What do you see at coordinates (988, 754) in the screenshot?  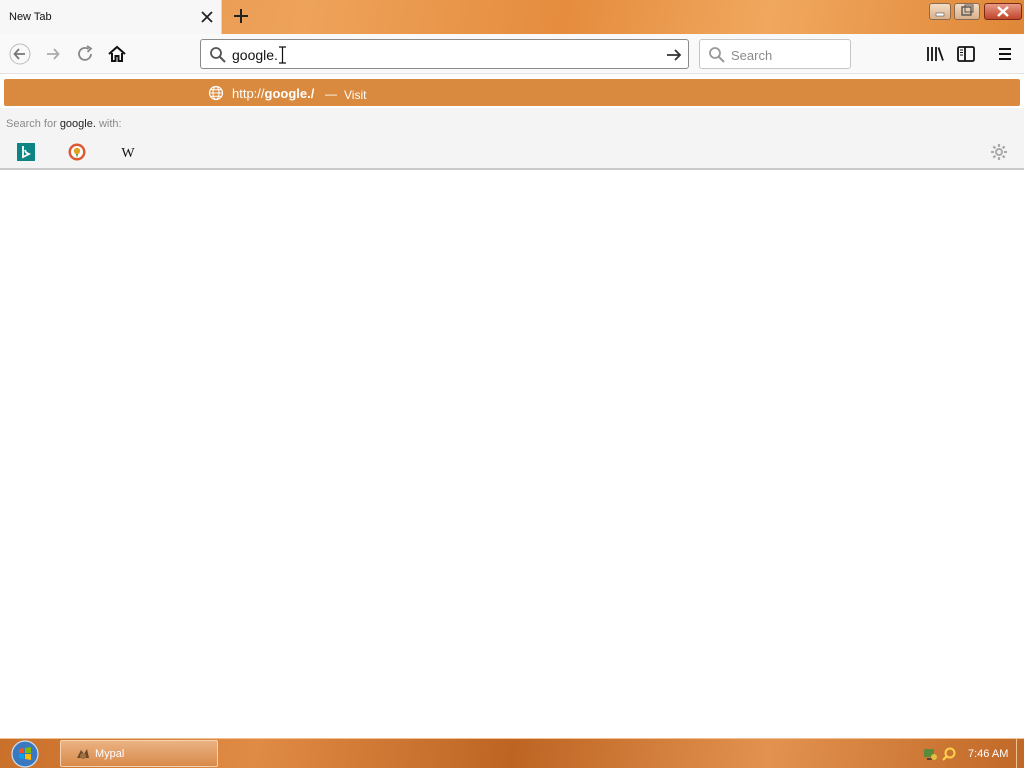 I see `clock: 7:46 AM` at bounding box center [988, 754].